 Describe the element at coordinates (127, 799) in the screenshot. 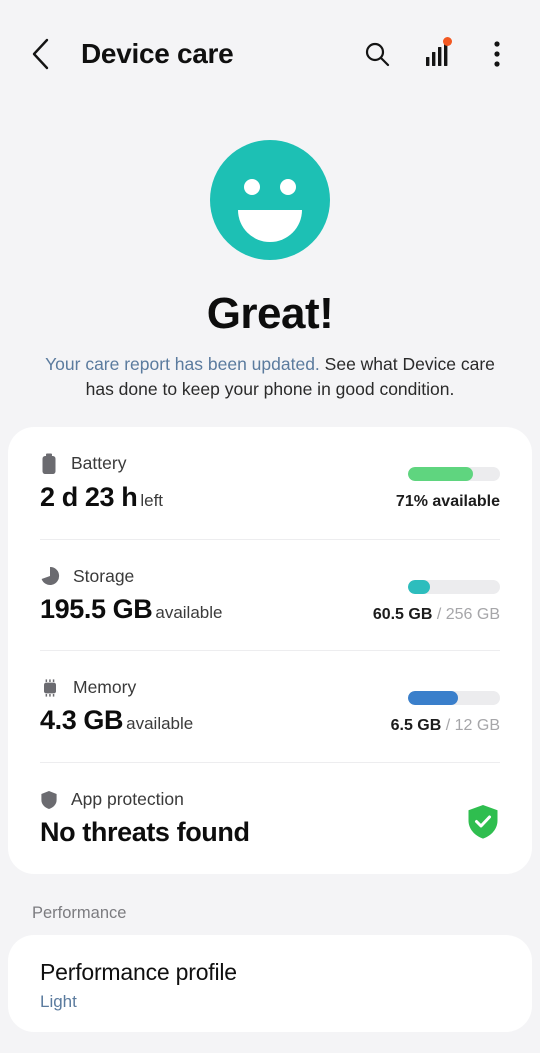

I see `app-protection-label: App protection` at that location.